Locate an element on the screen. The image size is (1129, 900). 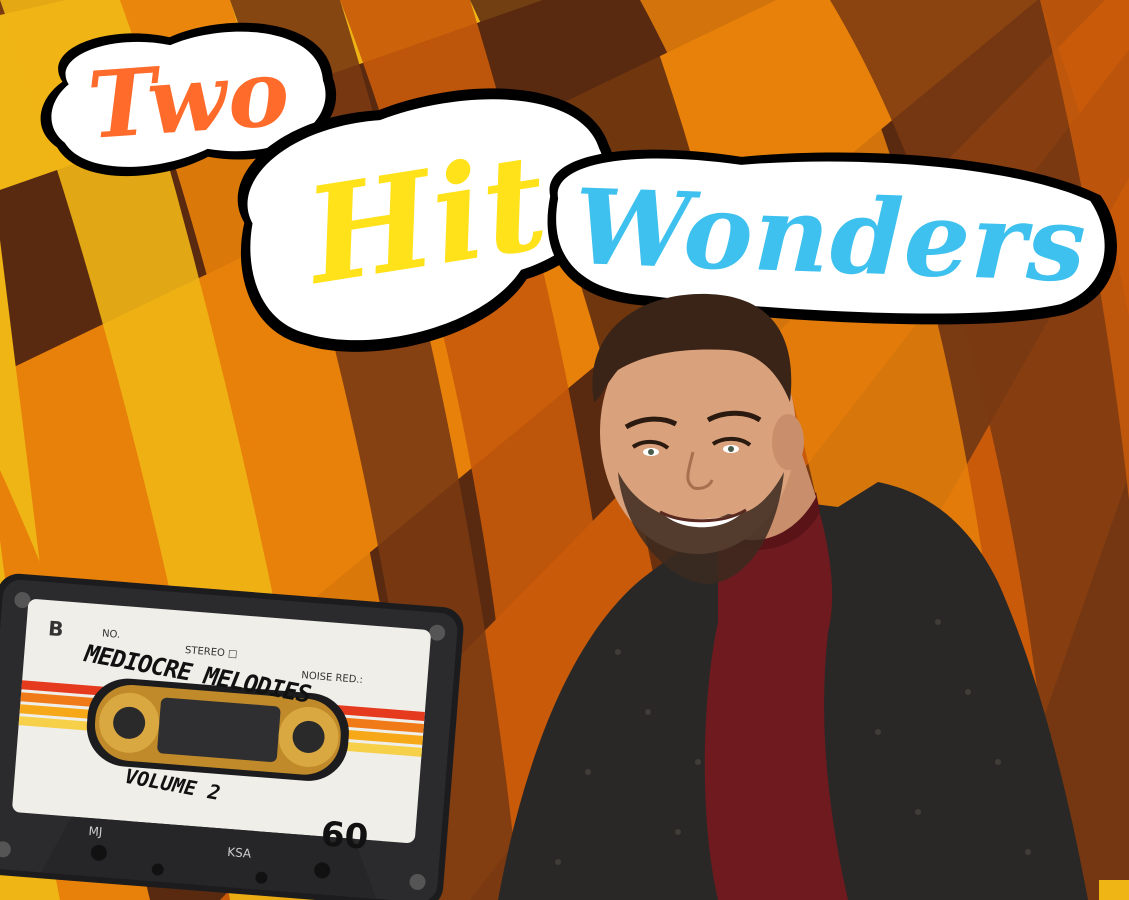
corner-accent is located at coordinates (1114, 890).